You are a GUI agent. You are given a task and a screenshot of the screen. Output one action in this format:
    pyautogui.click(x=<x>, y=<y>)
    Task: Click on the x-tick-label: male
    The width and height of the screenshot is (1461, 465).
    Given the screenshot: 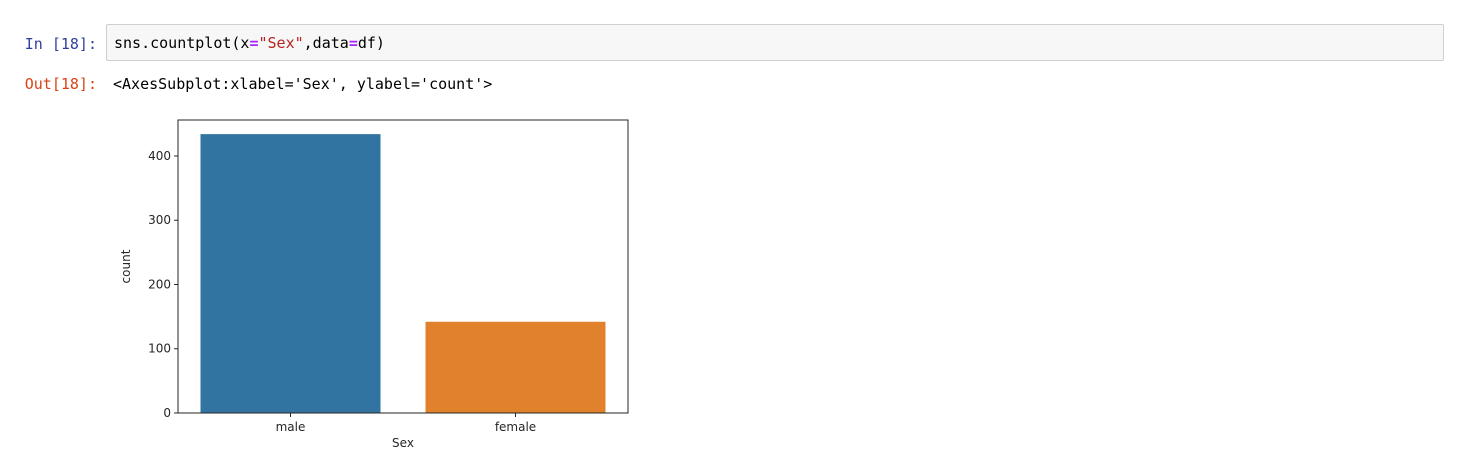 What is the action you would take?
    pyautogui.click(x=291, y=427)
    